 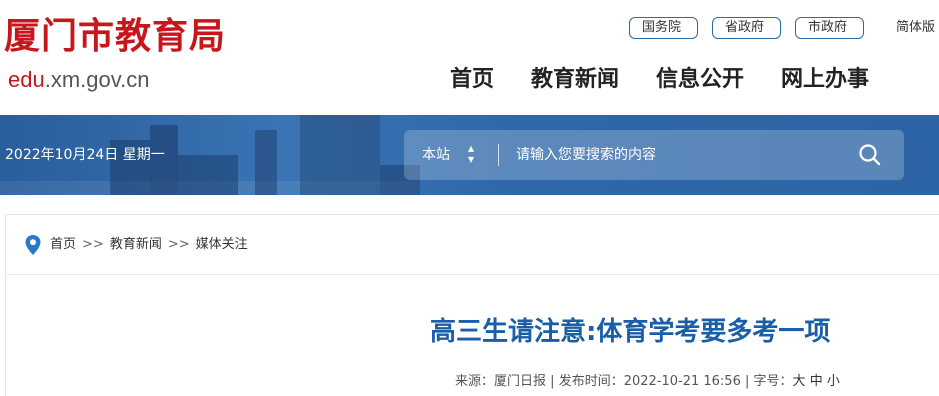 I want to click on gov-link-province: 省政府, so click(x=746, y=28).